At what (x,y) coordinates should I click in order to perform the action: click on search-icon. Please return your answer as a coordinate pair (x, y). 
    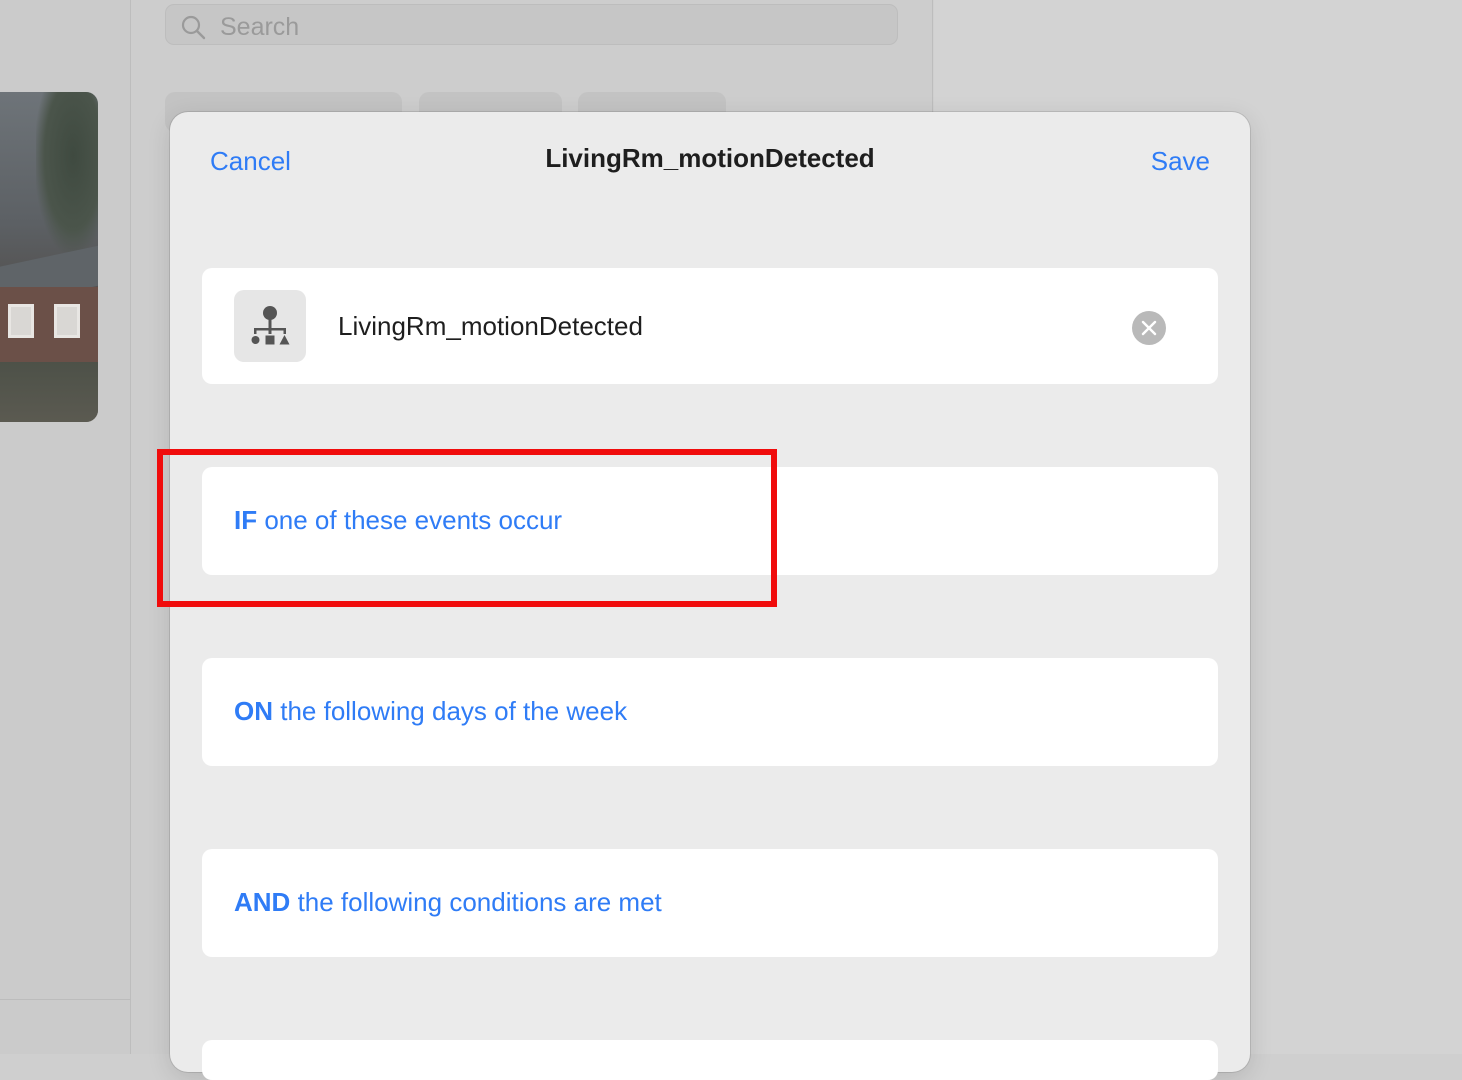
    Looking at the image, I should click on (193, 27).